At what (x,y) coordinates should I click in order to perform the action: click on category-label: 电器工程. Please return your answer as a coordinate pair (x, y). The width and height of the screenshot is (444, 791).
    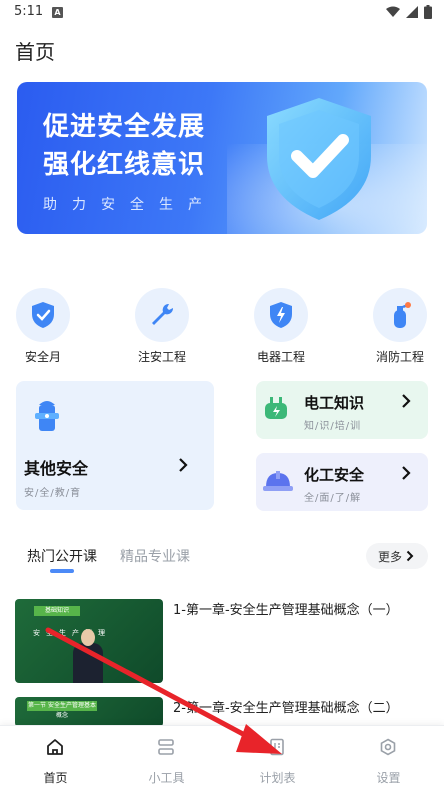
    Looking at the image, I should click on (280, 357).